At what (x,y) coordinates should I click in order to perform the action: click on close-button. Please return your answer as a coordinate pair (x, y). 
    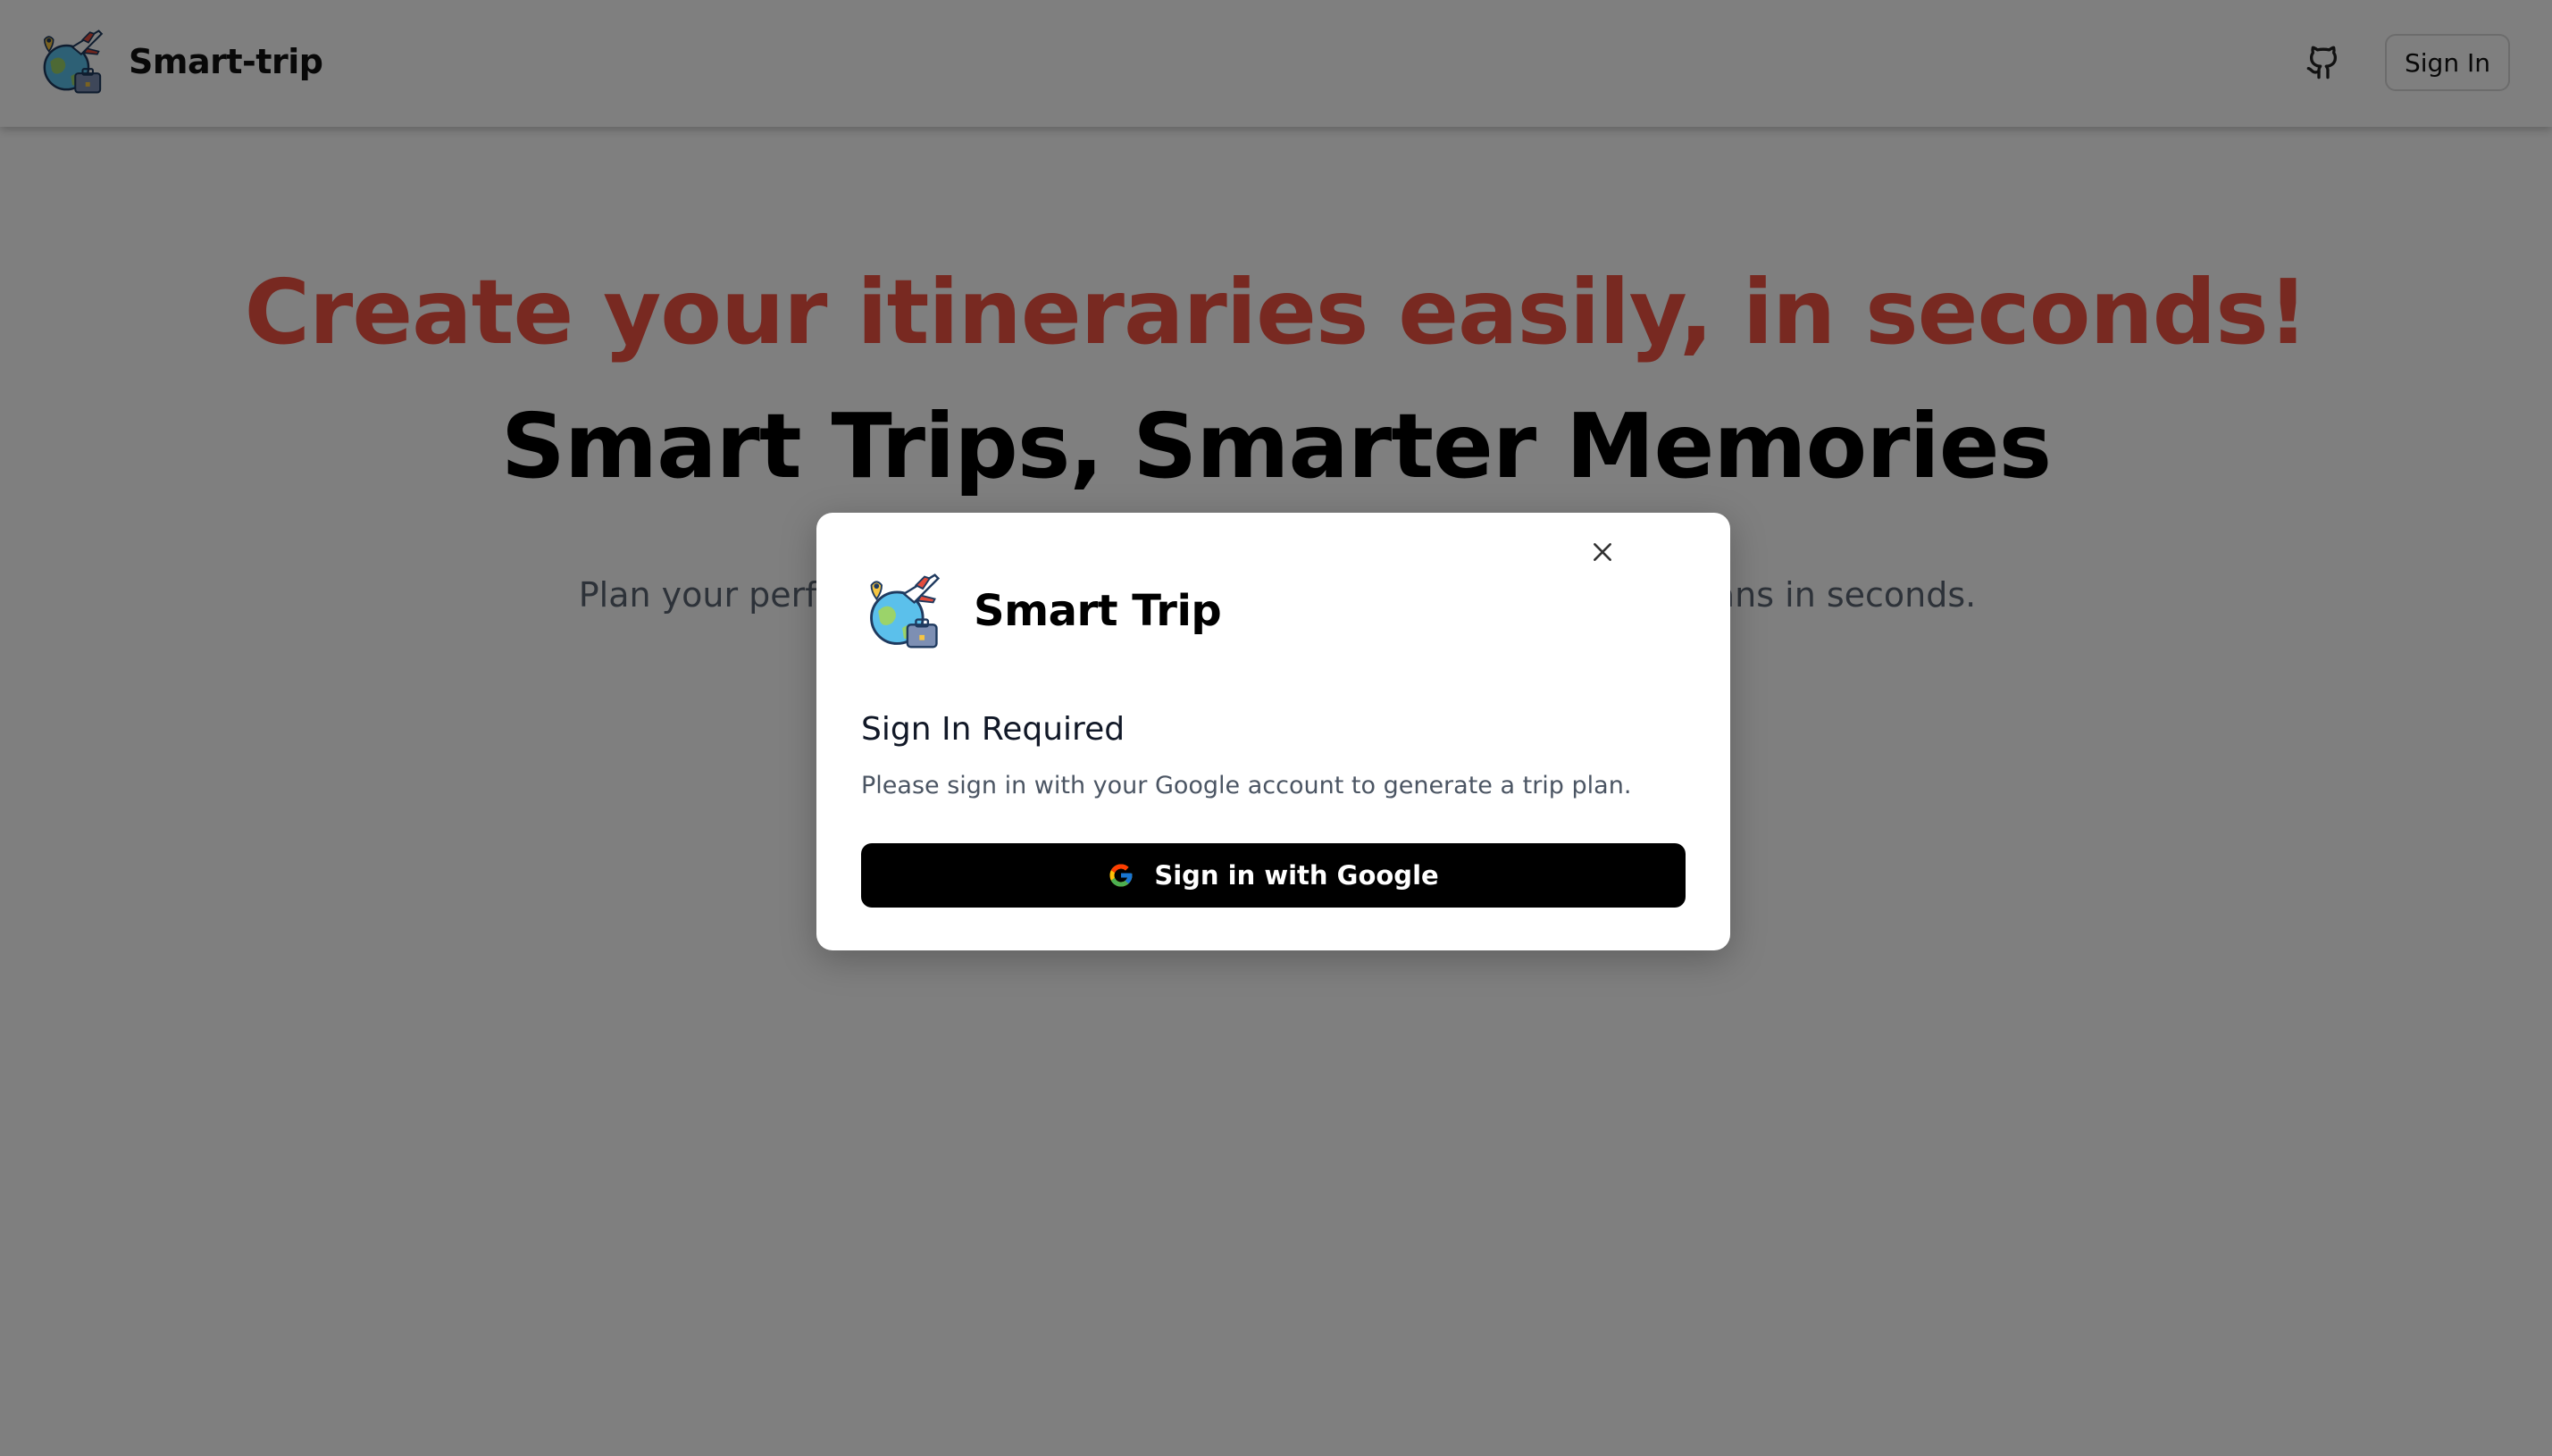
    Looking at the image, I should click on (1602, 552).